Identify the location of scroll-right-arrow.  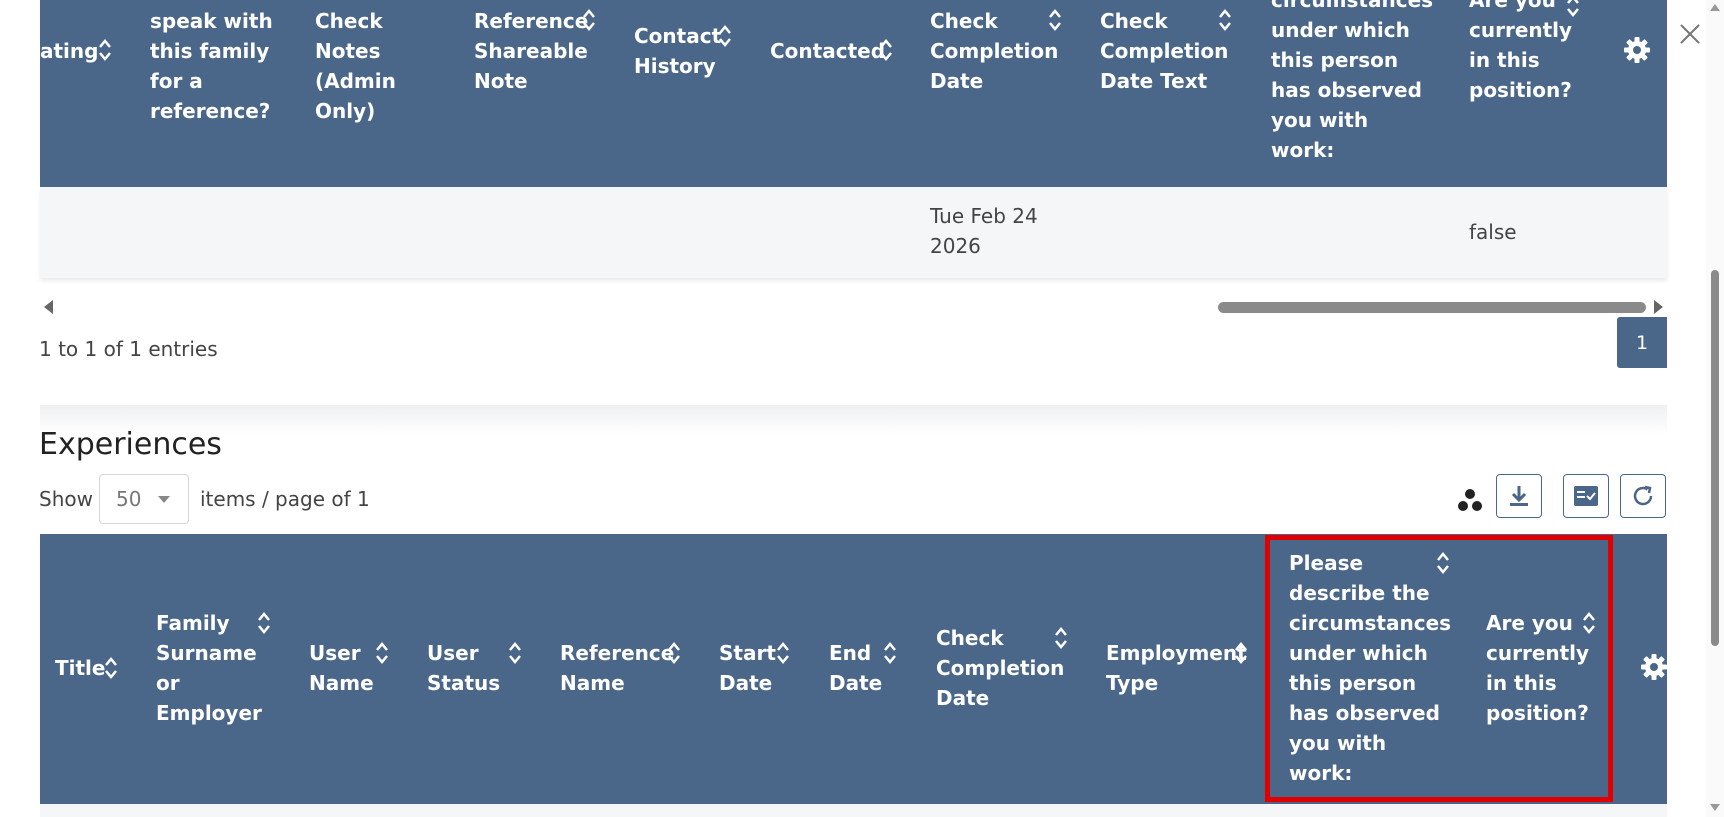
(1658, 307).